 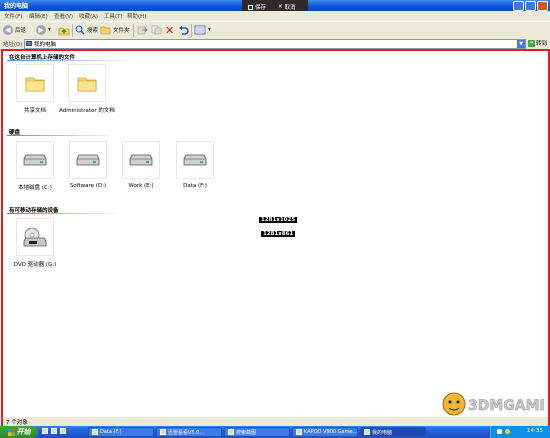 I want to click on copy-to-button, so click(x=156, y=30).